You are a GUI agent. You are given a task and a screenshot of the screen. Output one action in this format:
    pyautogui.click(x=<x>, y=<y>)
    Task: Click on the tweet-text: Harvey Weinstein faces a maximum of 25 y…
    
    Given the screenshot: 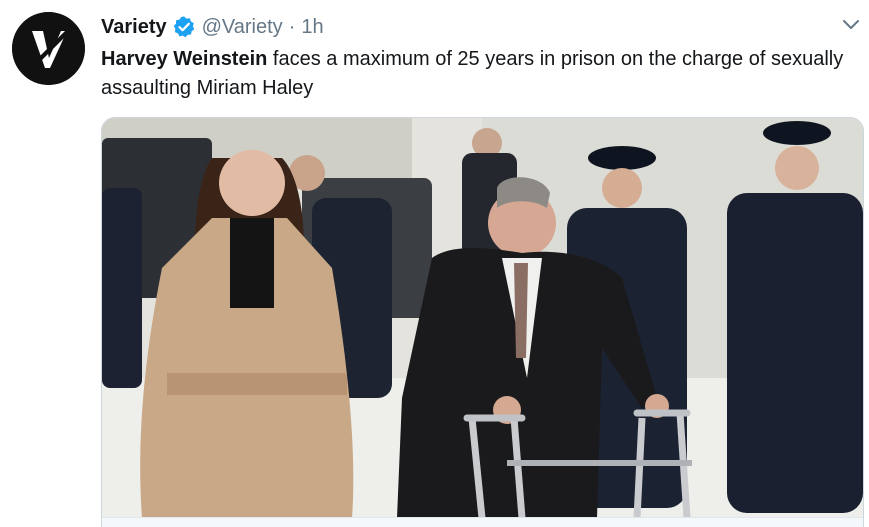 What is the action you would take?
    pyautogui.click(x=481, y=74)
    